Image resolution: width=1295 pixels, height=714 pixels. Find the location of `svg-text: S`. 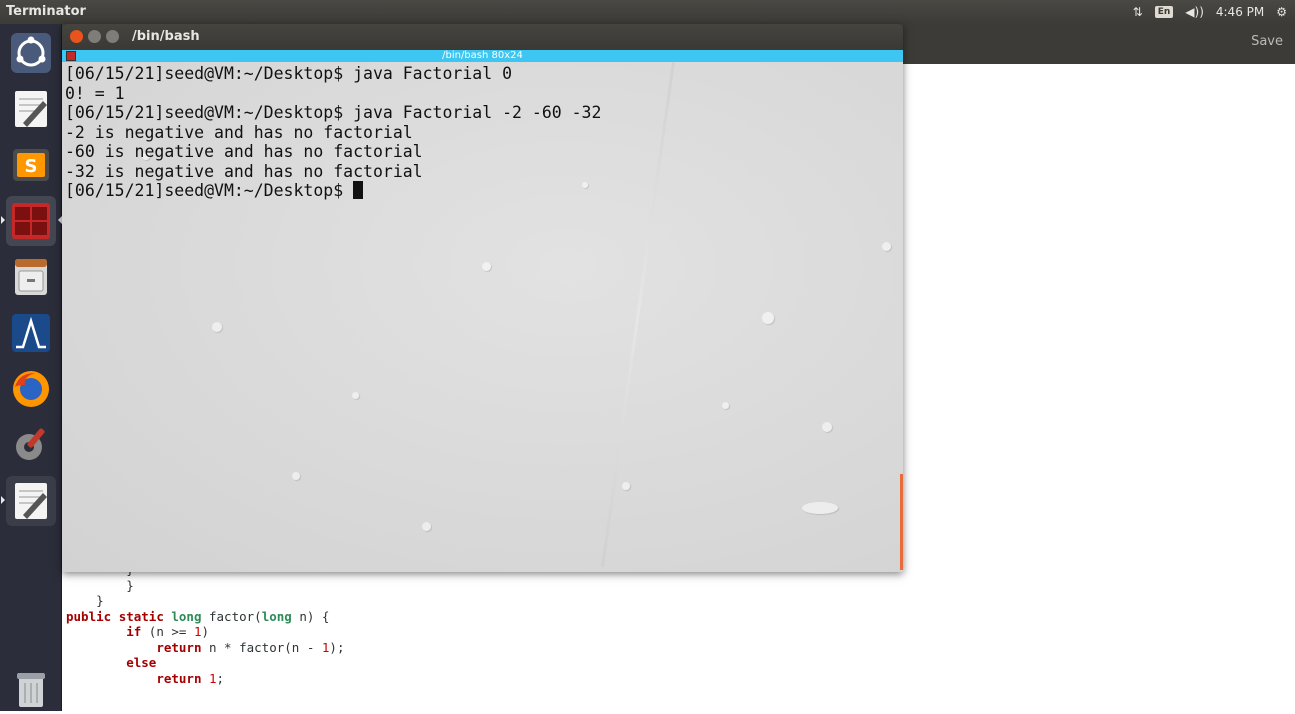

svg-text: S is located at coordinates (31, 166).